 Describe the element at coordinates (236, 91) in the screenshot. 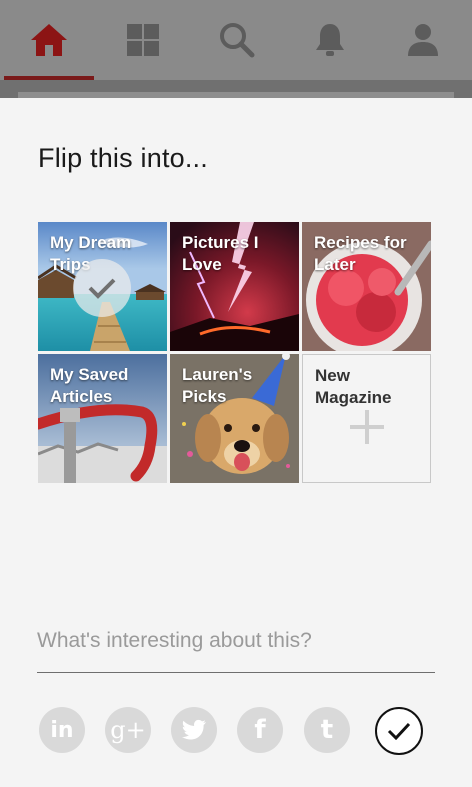

I see `background-content` at that location.